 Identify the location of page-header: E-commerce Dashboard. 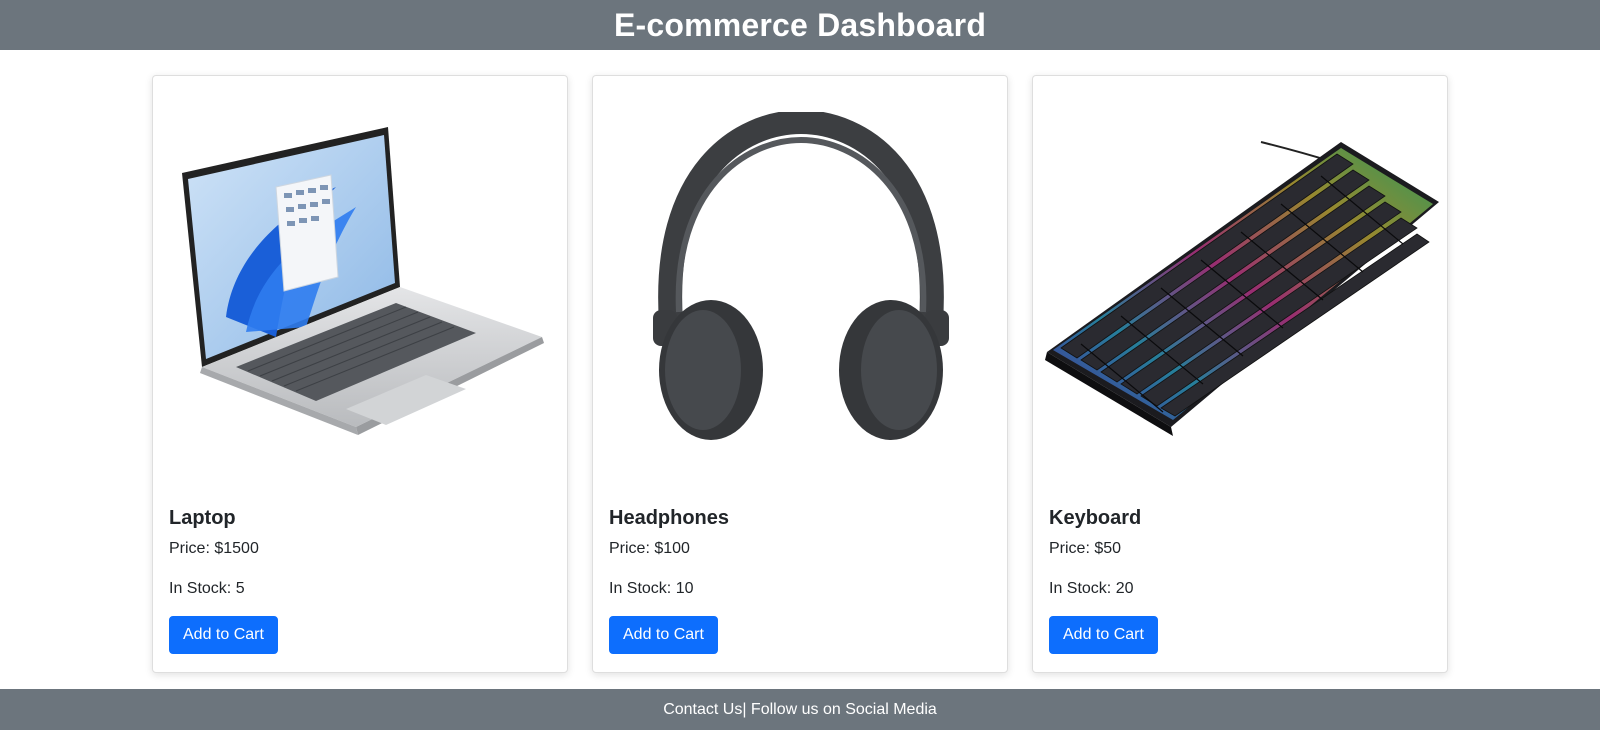
(800, 25).